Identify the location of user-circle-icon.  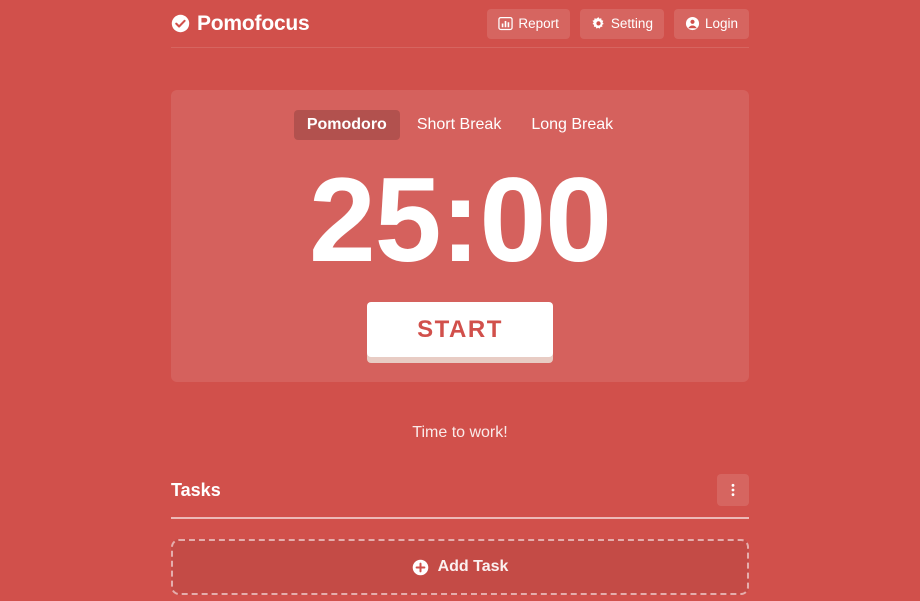
(692, 23).